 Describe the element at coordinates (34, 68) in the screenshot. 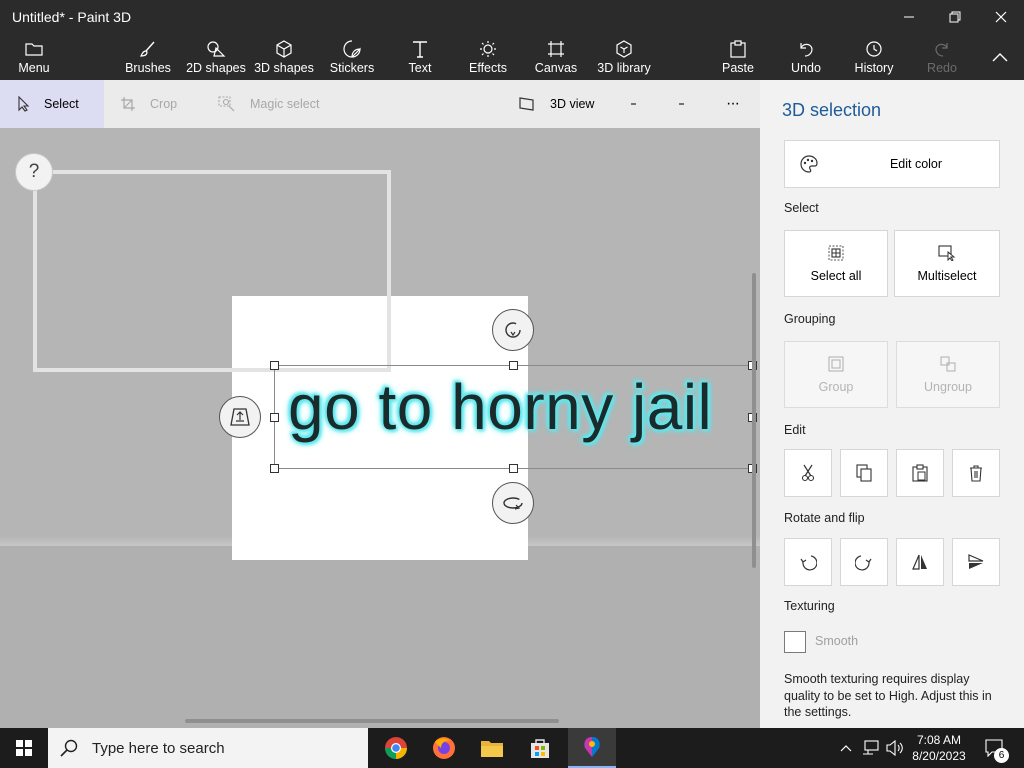

I see `menu-label: Menu` at that location.